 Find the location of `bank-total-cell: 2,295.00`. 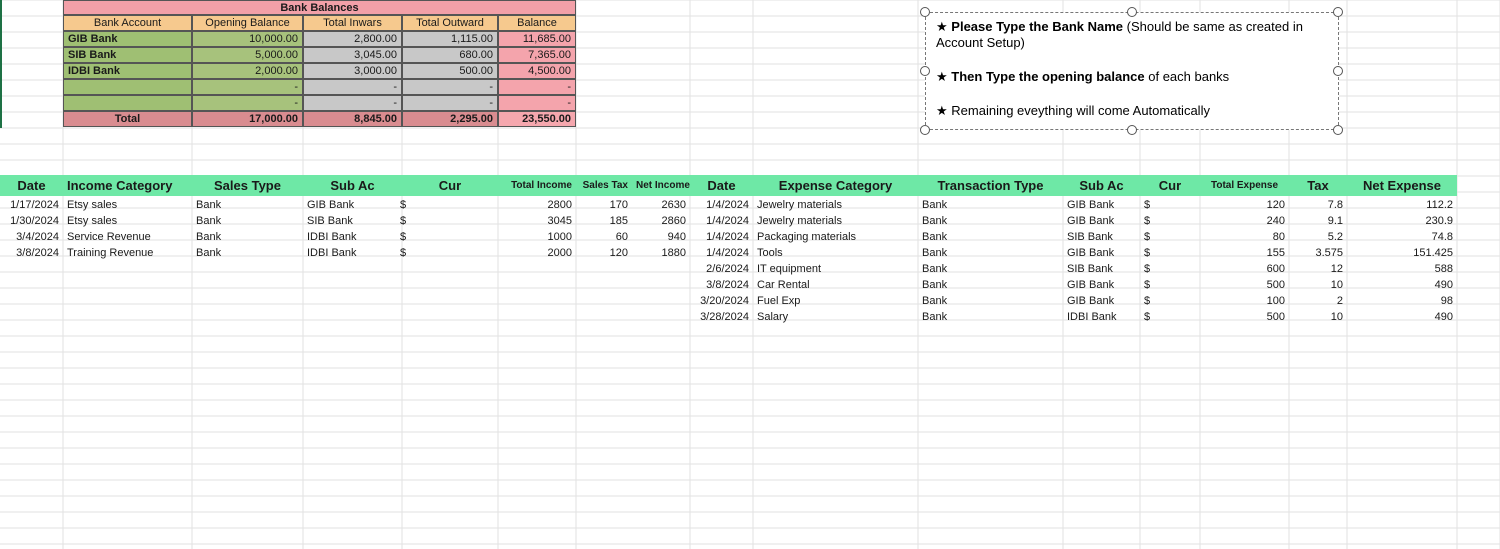

bank-total-cell: 2,295.00 is located at coordinates (450, 119).